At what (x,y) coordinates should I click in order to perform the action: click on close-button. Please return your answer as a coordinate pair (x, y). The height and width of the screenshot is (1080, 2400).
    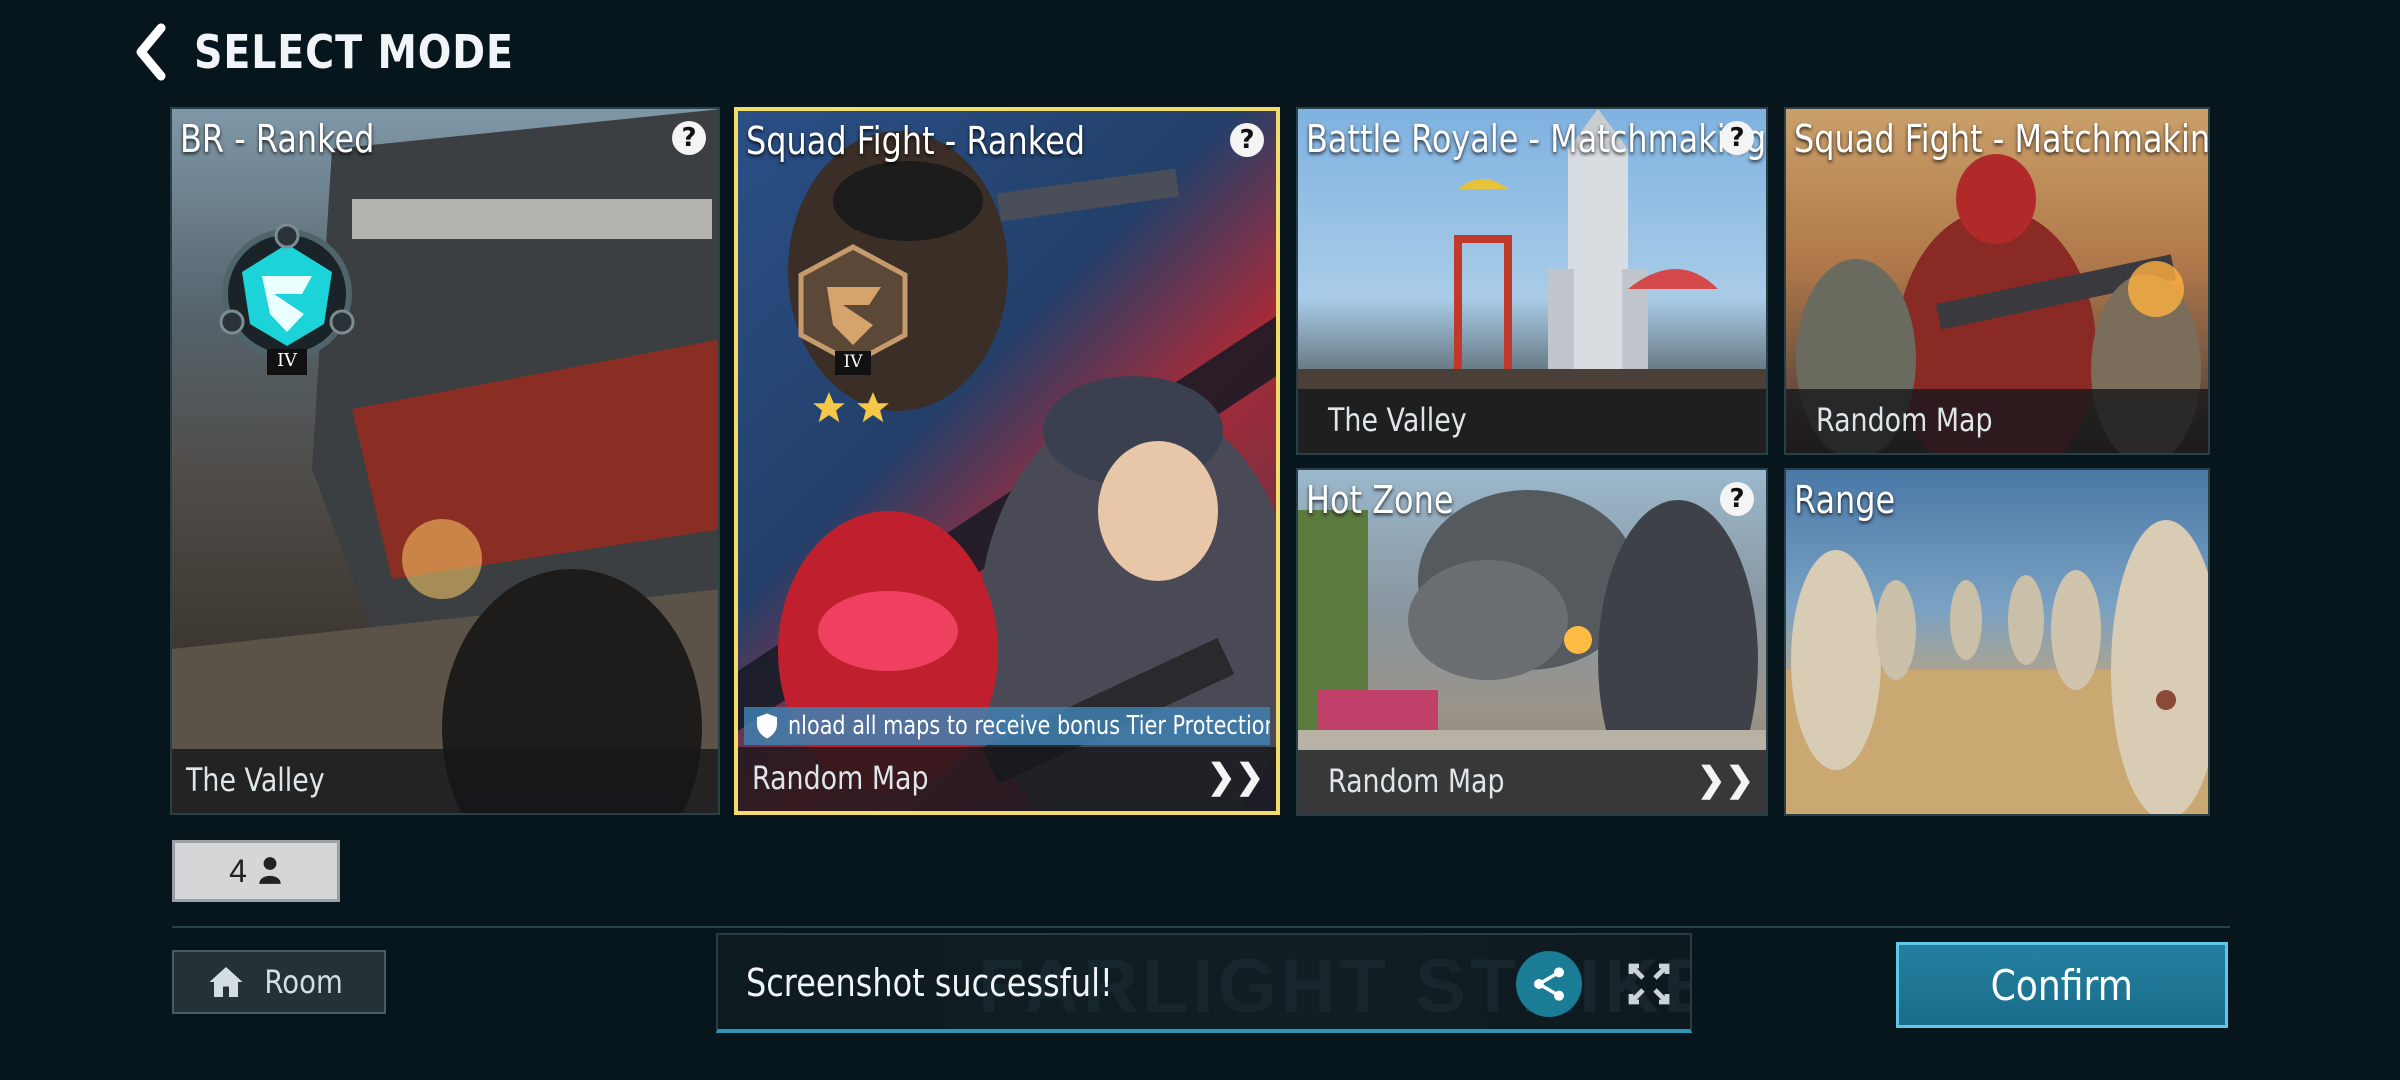
    Looking at the image, I should click on (1649, 984).